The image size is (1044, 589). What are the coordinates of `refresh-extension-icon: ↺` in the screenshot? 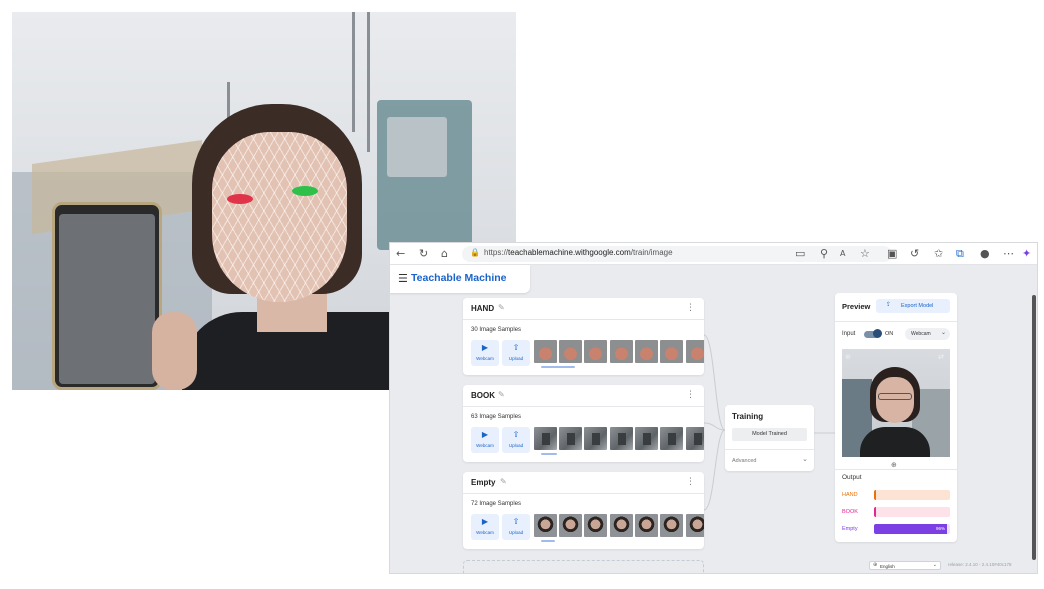 It's located at (914, 254).